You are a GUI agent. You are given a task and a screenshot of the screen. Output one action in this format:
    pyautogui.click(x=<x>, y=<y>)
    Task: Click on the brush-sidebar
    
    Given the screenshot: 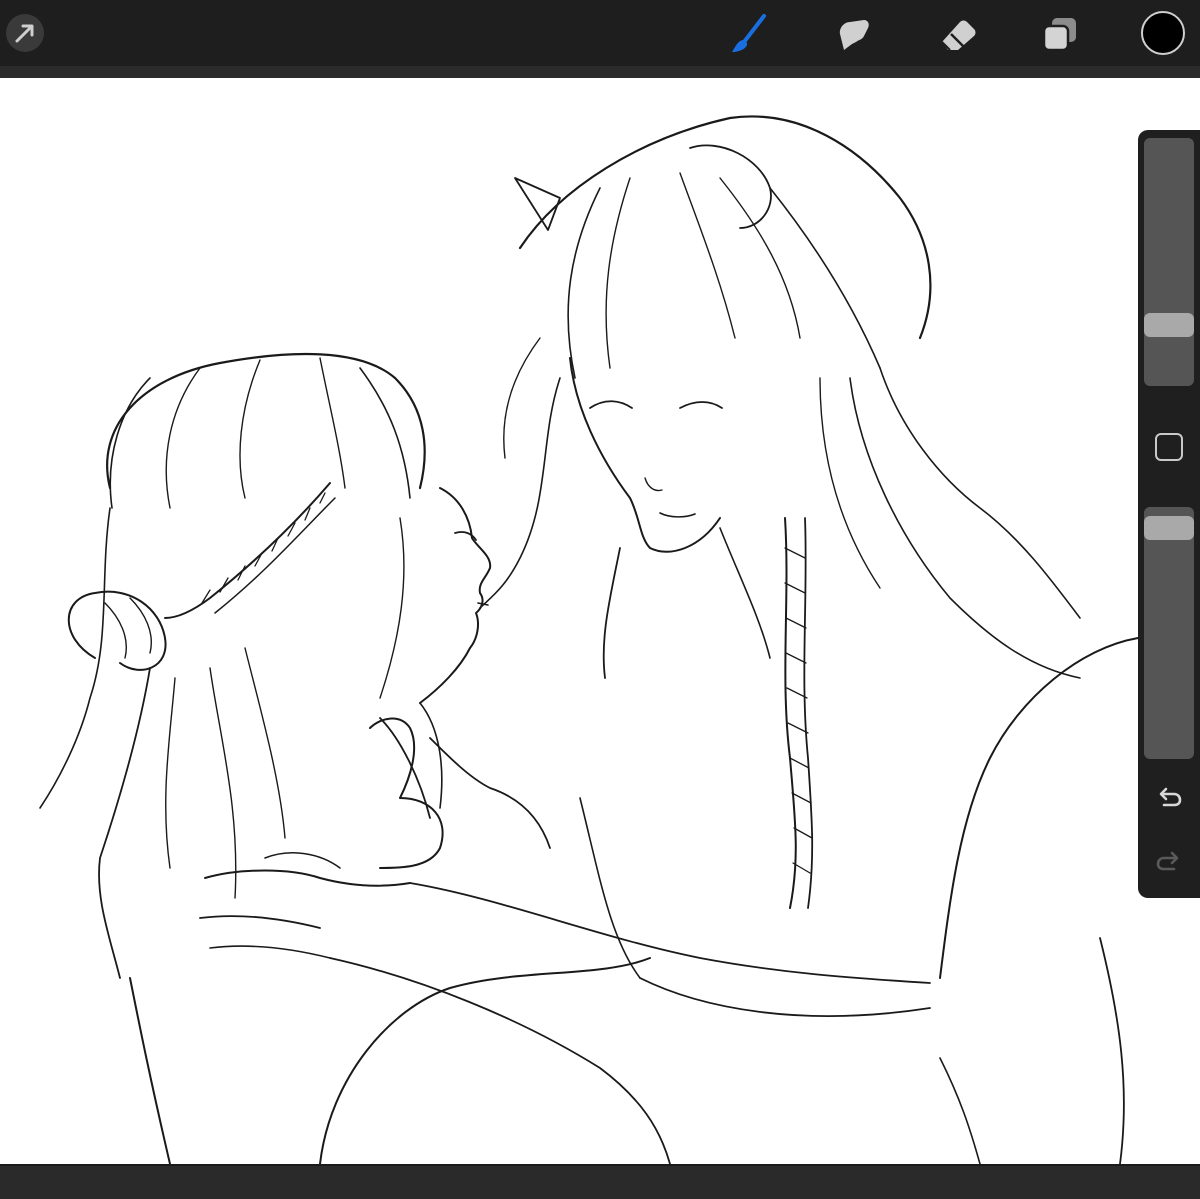 What is the action you would take?
    pyautogui.click(x=1169, y=514)
    